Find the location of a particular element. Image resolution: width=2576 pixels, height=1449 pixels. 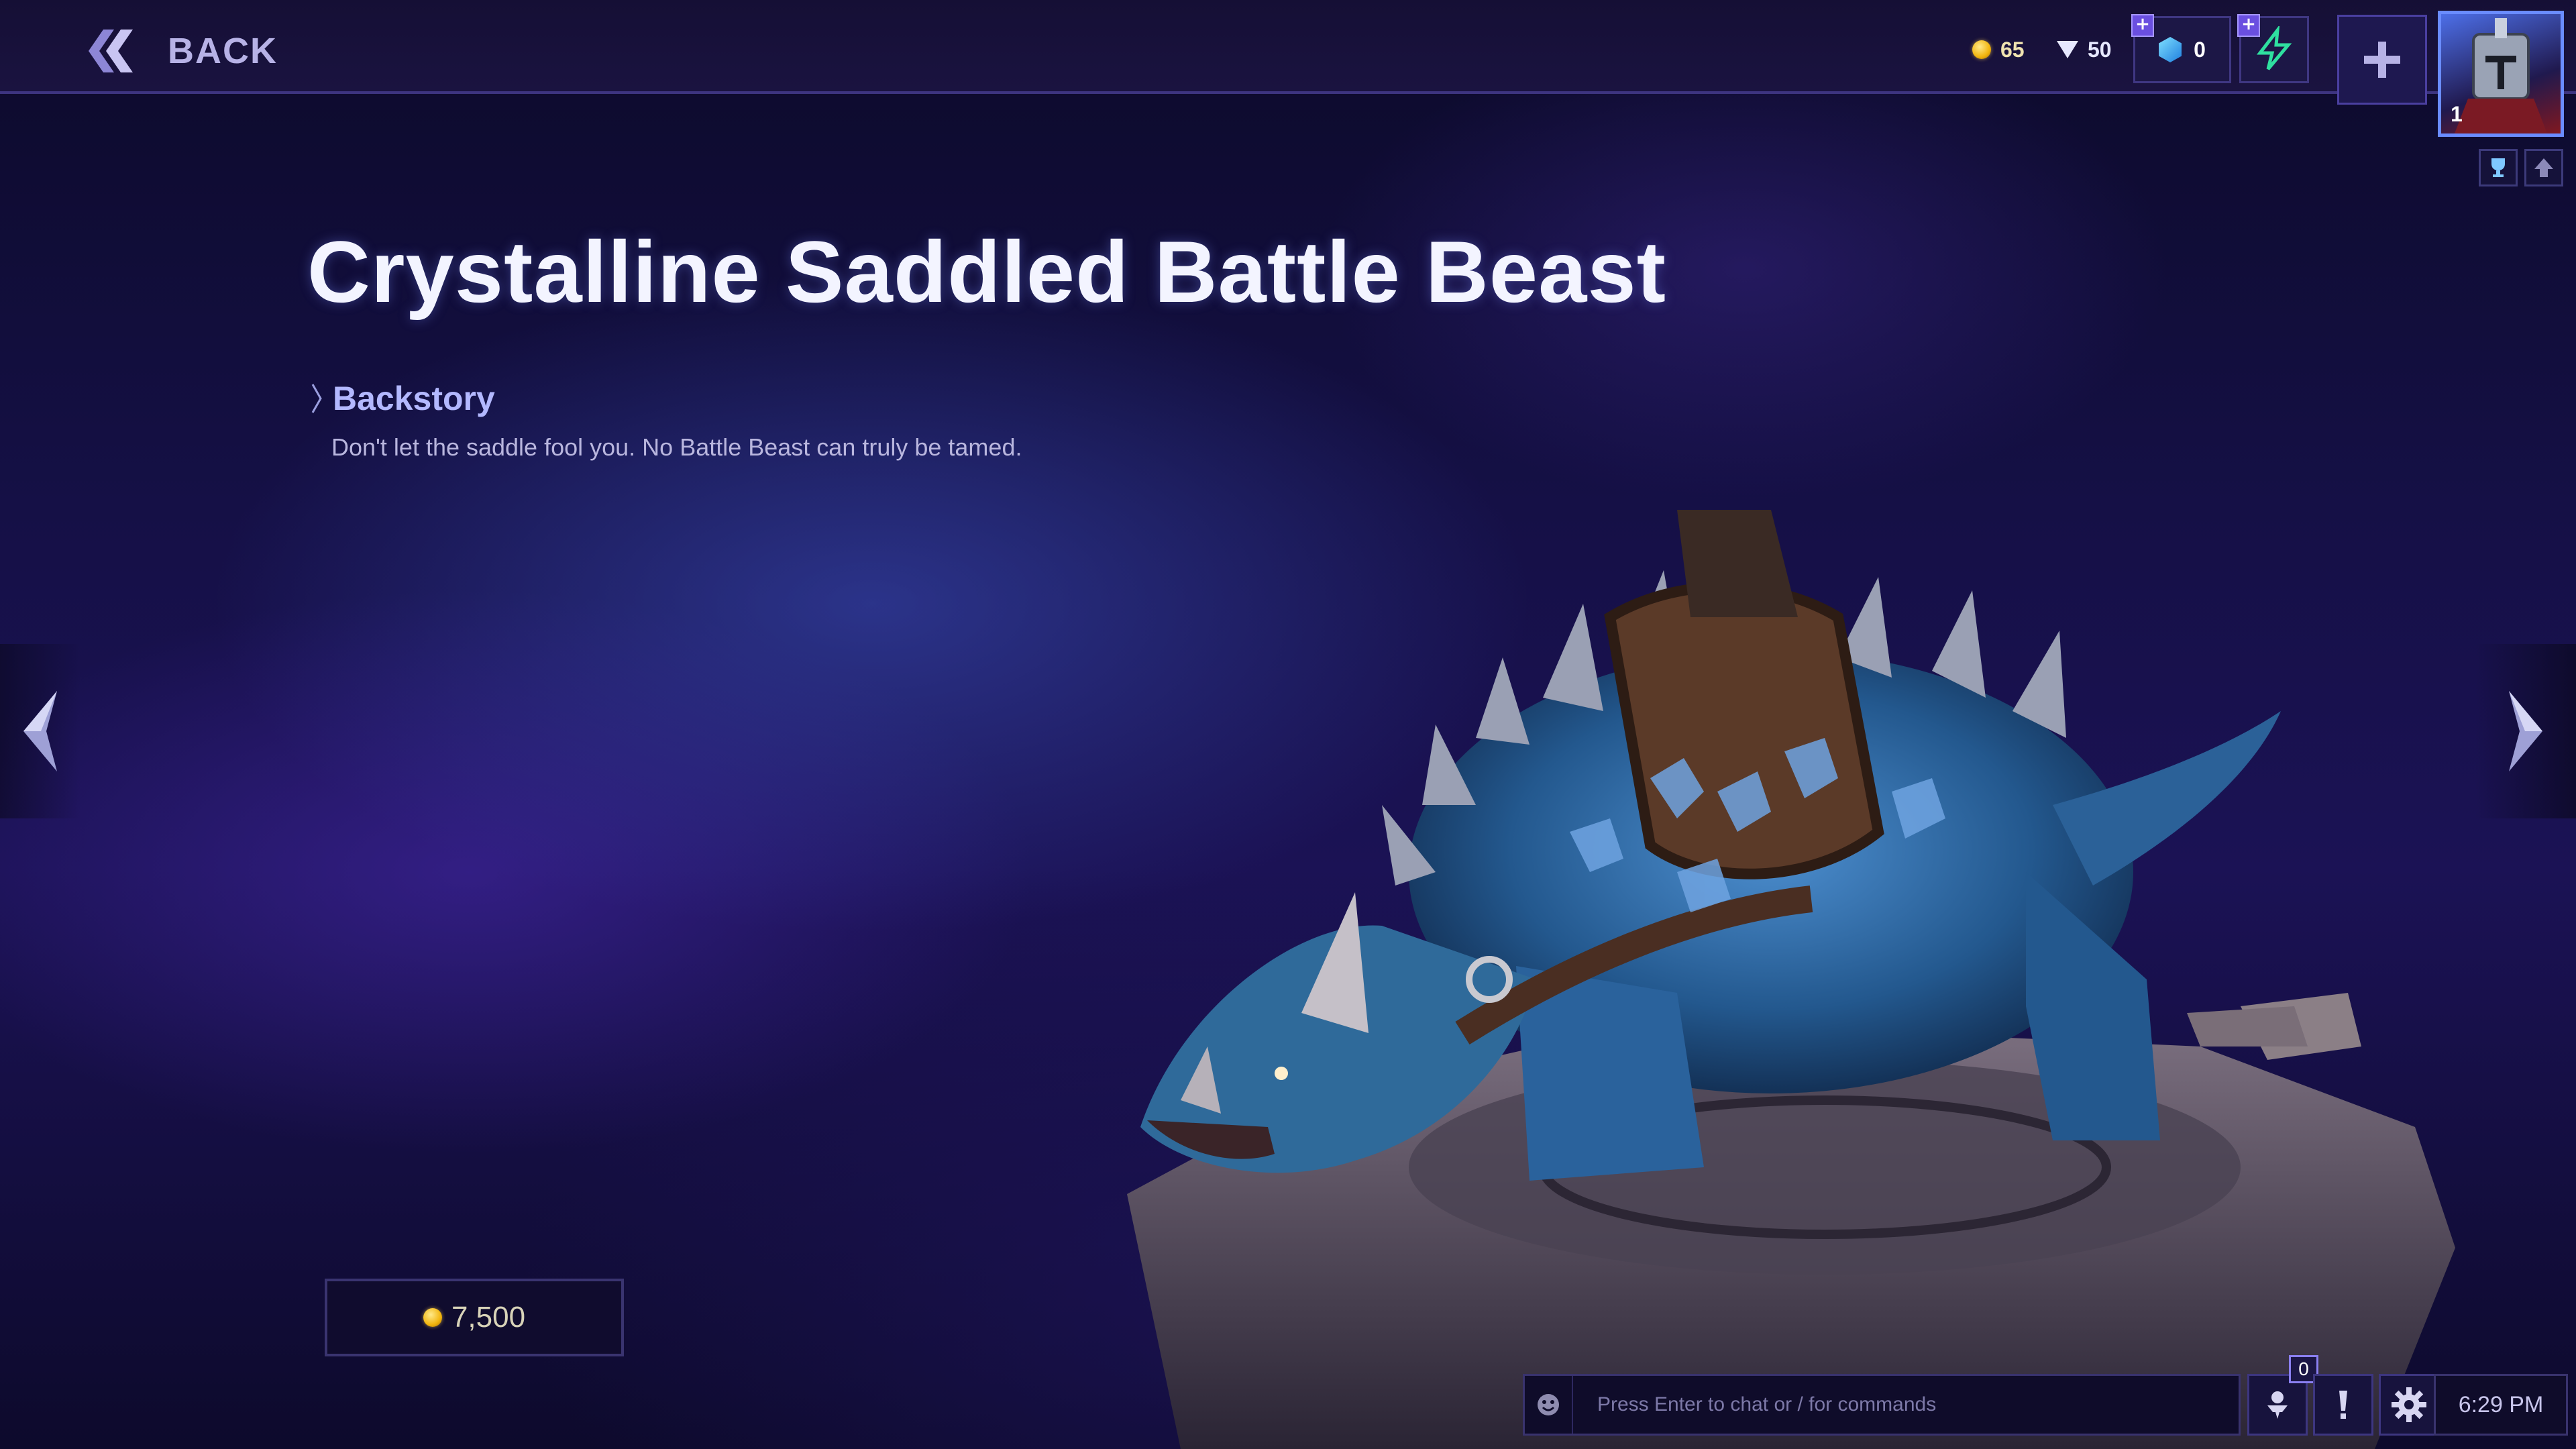

shard-amount: 50 is located at coordinates (2100, 49).